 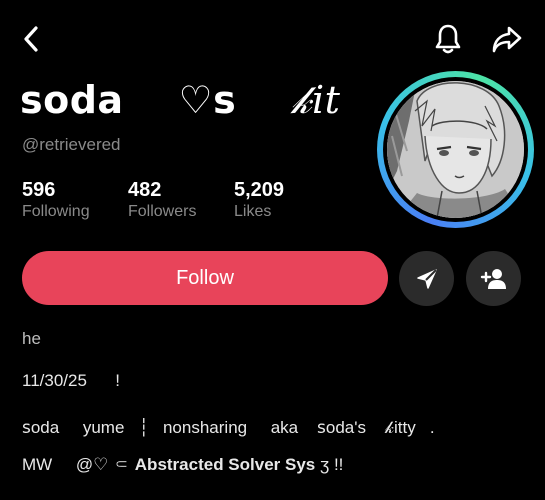 I want to click on display-name-part3: 𝓀it, so click(x=316, y=100).